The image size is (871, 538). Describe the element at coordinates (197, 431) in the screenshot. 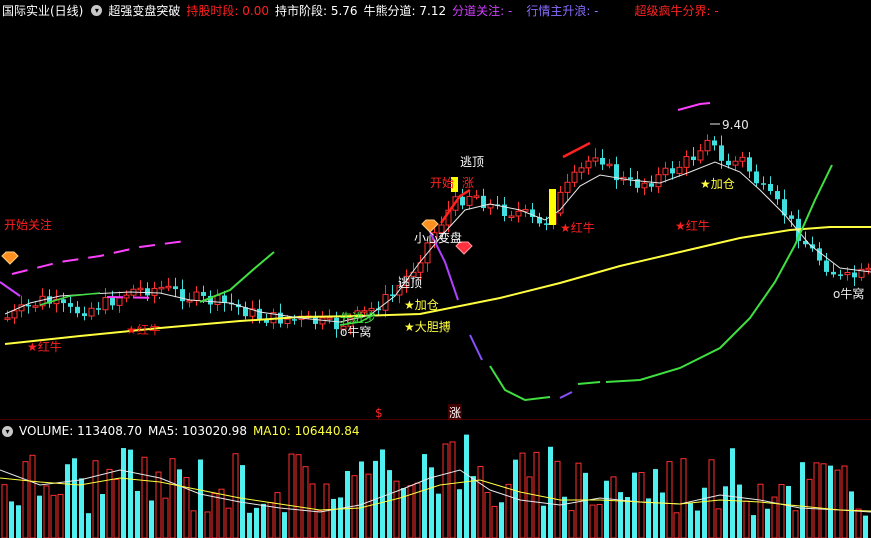

I see `ma5-value: MA5: 103020.98` at that location.